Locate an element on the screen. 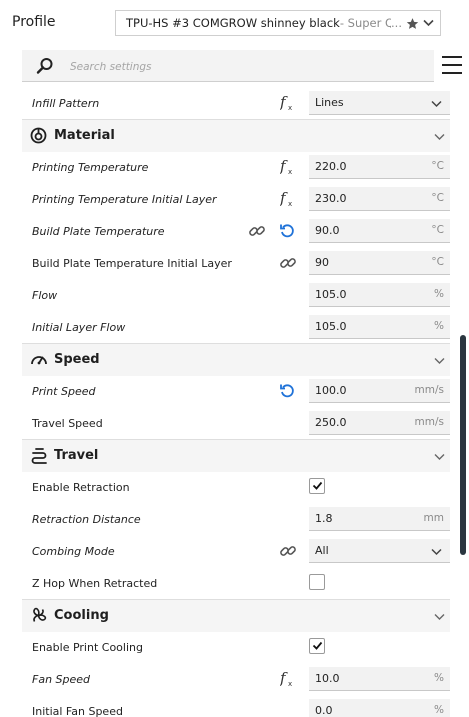 The width and height of the screenshot is (469, 717). setting-build-plate-temperature: Build Plate Temperature 90.0 °C is located at coordinates (236, 231).